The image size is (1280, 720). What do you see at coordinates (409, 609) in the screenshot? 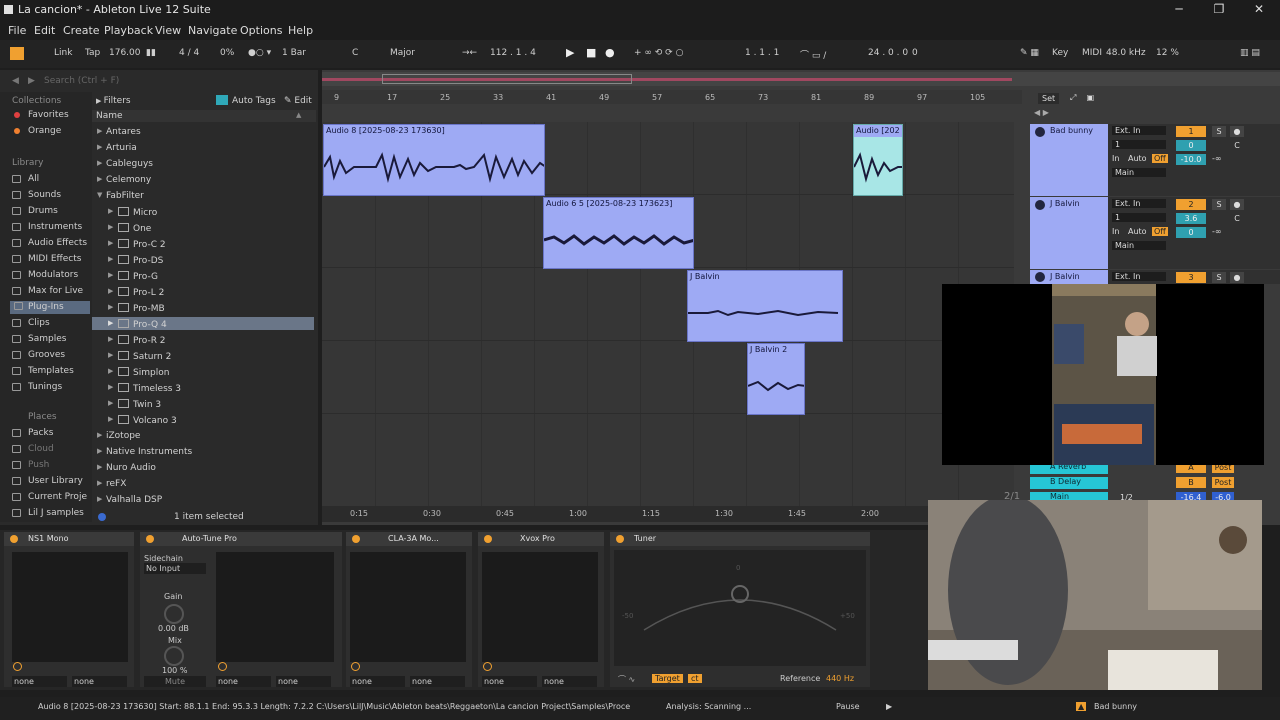
I see `device-cla-3a: CLA-3A Mo... none none` at bounding box center [409, 609].